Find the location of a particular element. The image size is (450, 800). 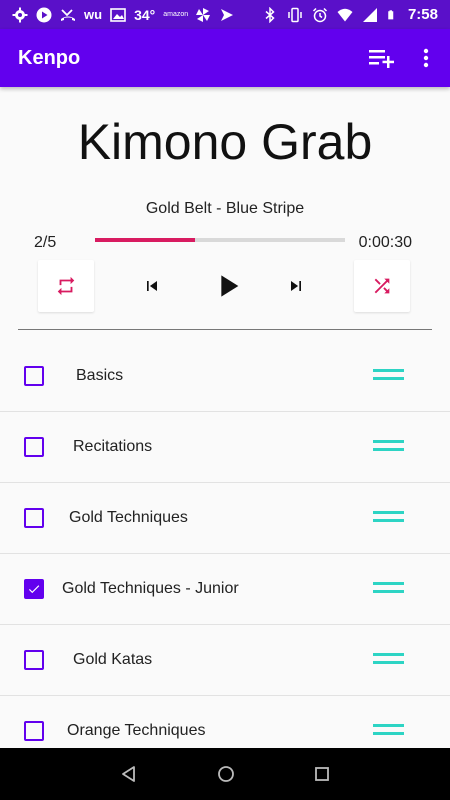

list-item-label: Gold Katas is located at coordinates (113, 659).